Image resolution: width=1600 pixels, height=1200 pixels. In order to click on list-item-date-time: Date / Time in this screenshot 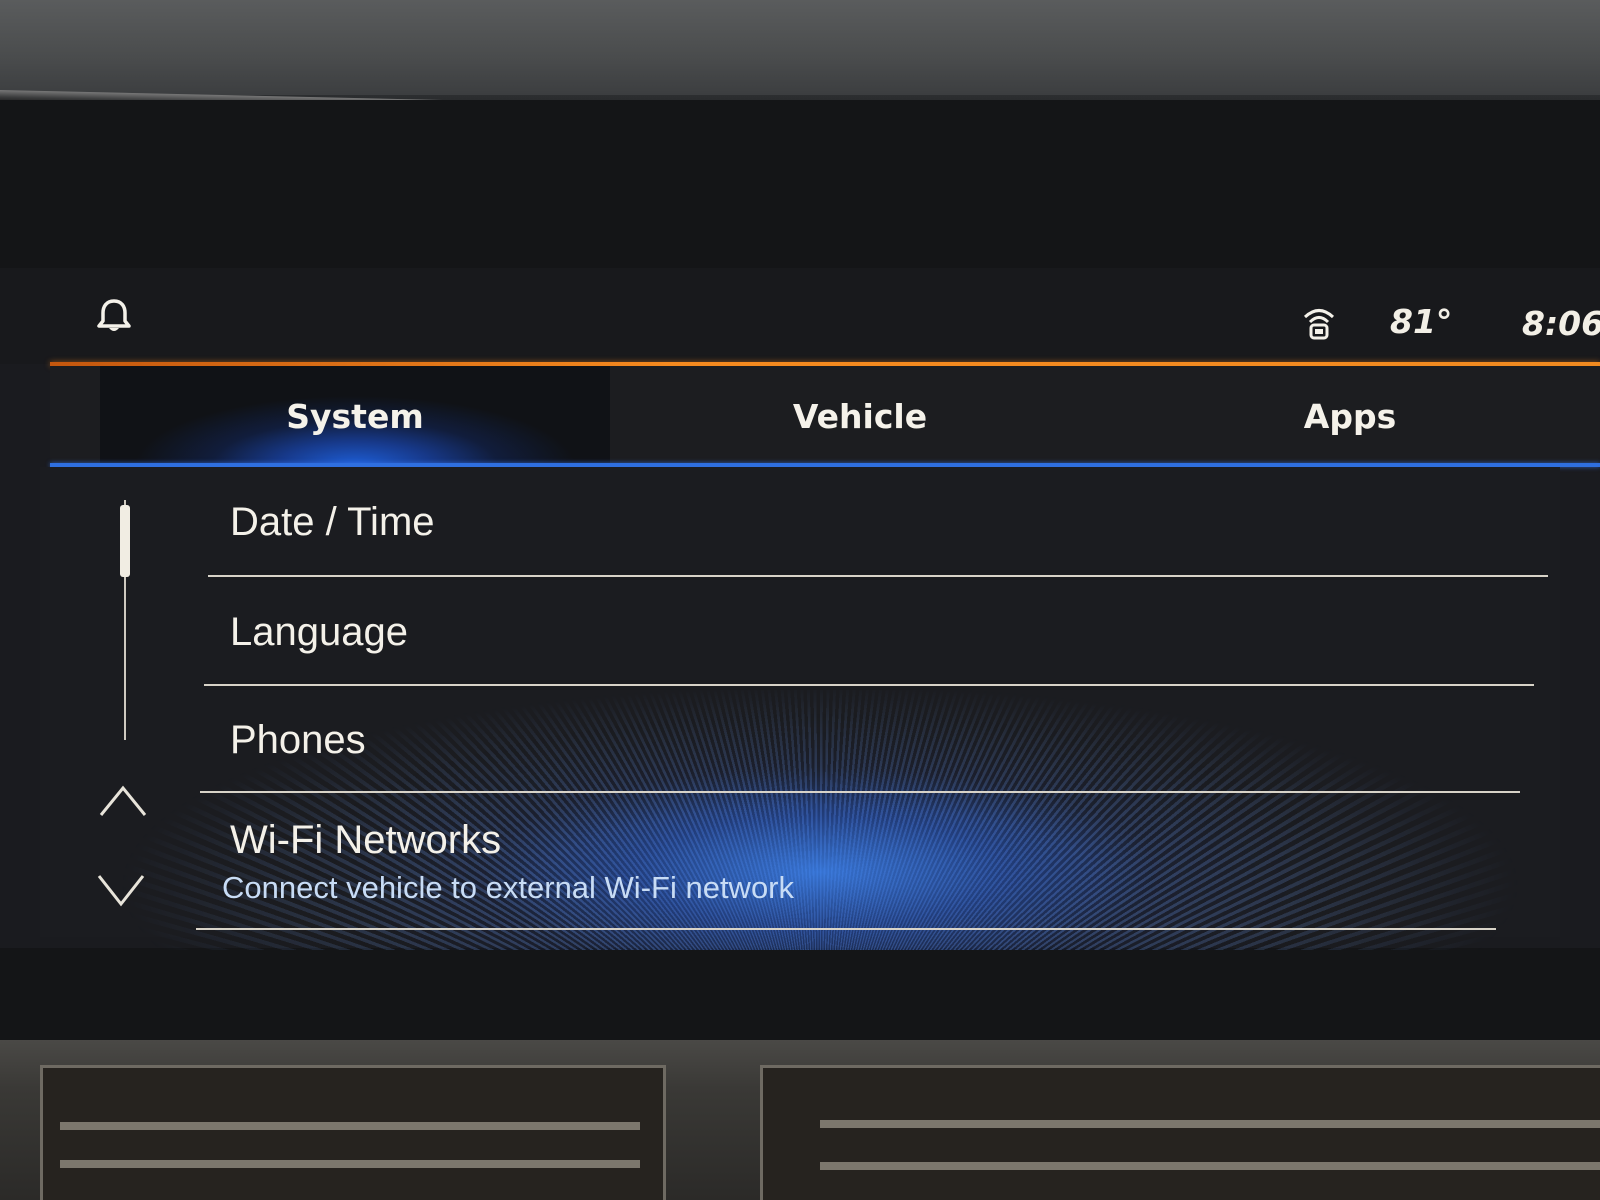, I will do `click(870, 528)`.